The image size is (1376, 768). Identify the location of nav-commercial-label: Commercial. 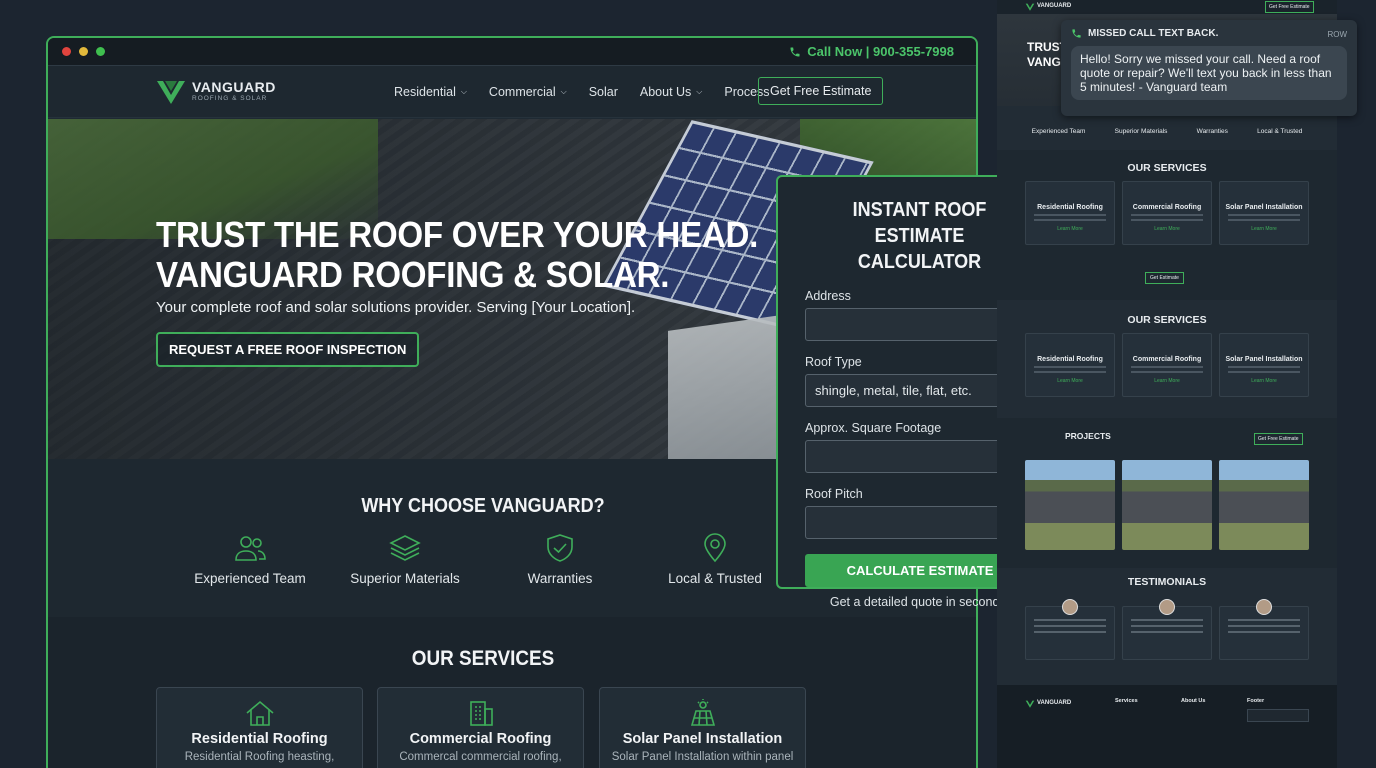
(522, 92).